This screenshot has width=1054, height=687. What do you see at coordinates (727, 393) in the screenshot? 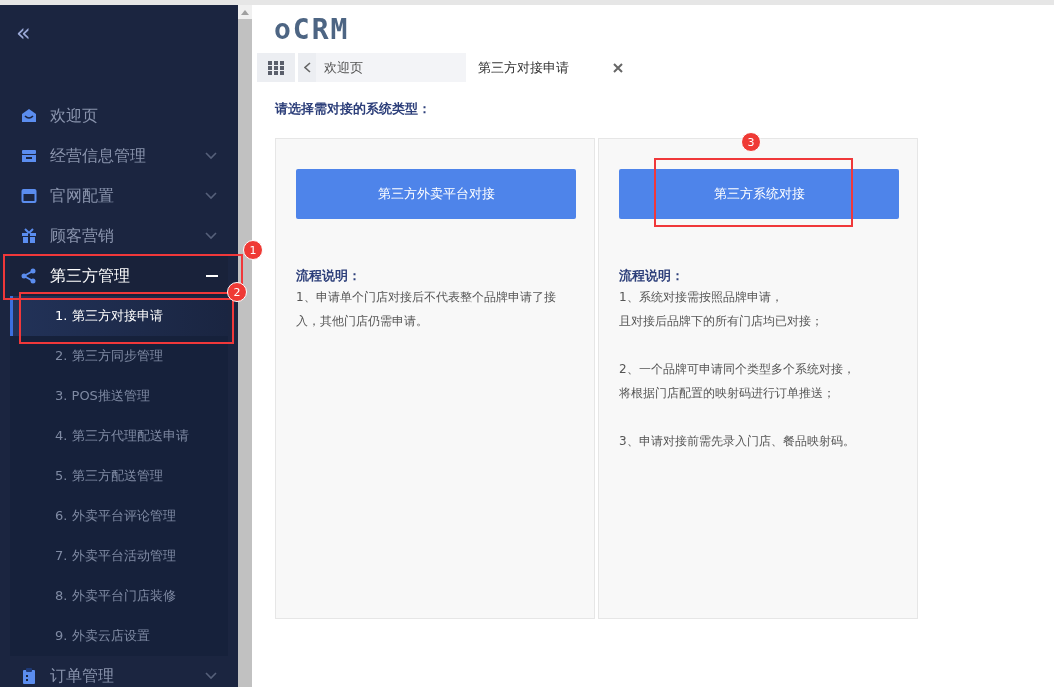
I see `note-text: 将根据门店配置的映射码进行订单推送；` at bounding box center [727, 393].